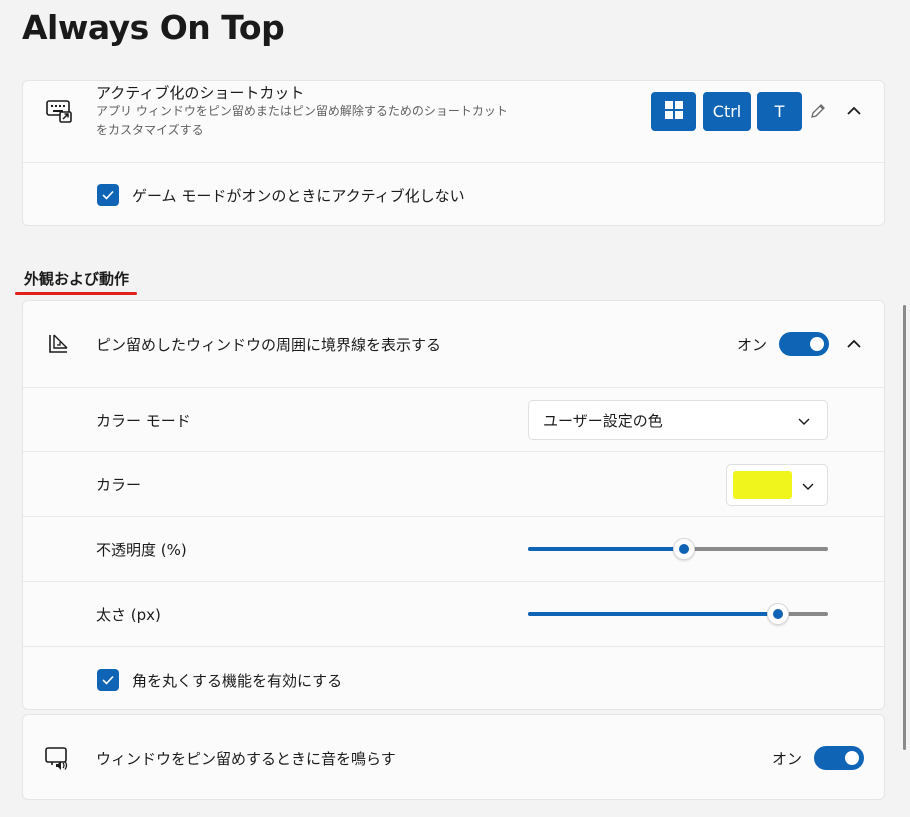  Describe the element at coordinates (818, 111) in the screenshot. I see `pencil-icon` at that location.